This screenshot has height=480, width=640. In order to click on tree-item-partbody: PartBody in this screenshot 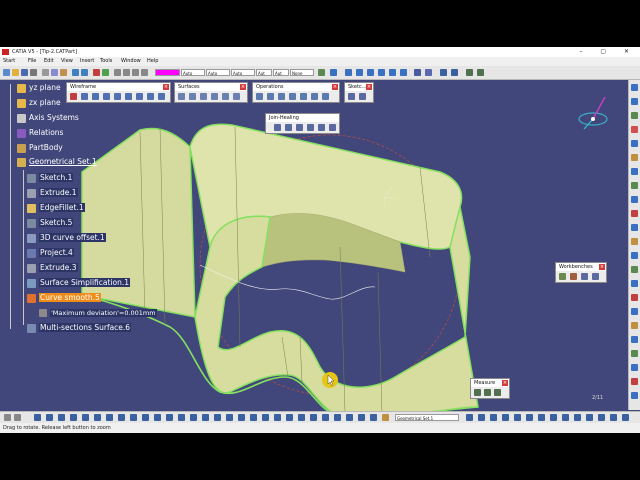, I will do `click(40, 148)`.